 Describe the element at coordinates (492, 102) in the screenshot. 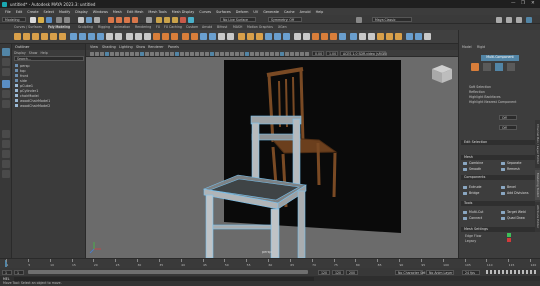

I see `check-highlight-nearest: Highlight Nearest Component` at that location.